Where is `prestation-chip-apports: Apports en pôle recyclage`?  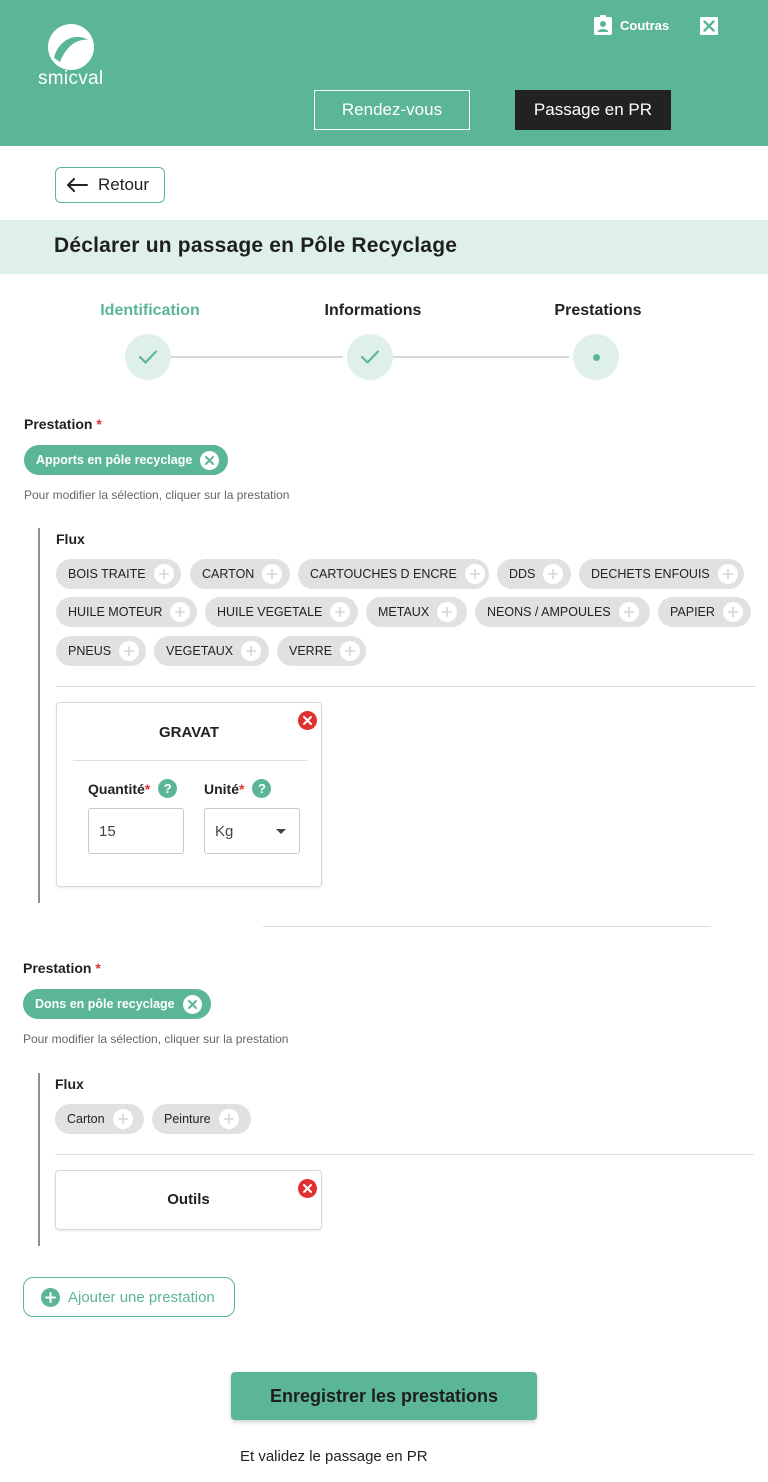
prestation-chip-apports: Apports en pôle recyclage is located at coordinates (126, 460).